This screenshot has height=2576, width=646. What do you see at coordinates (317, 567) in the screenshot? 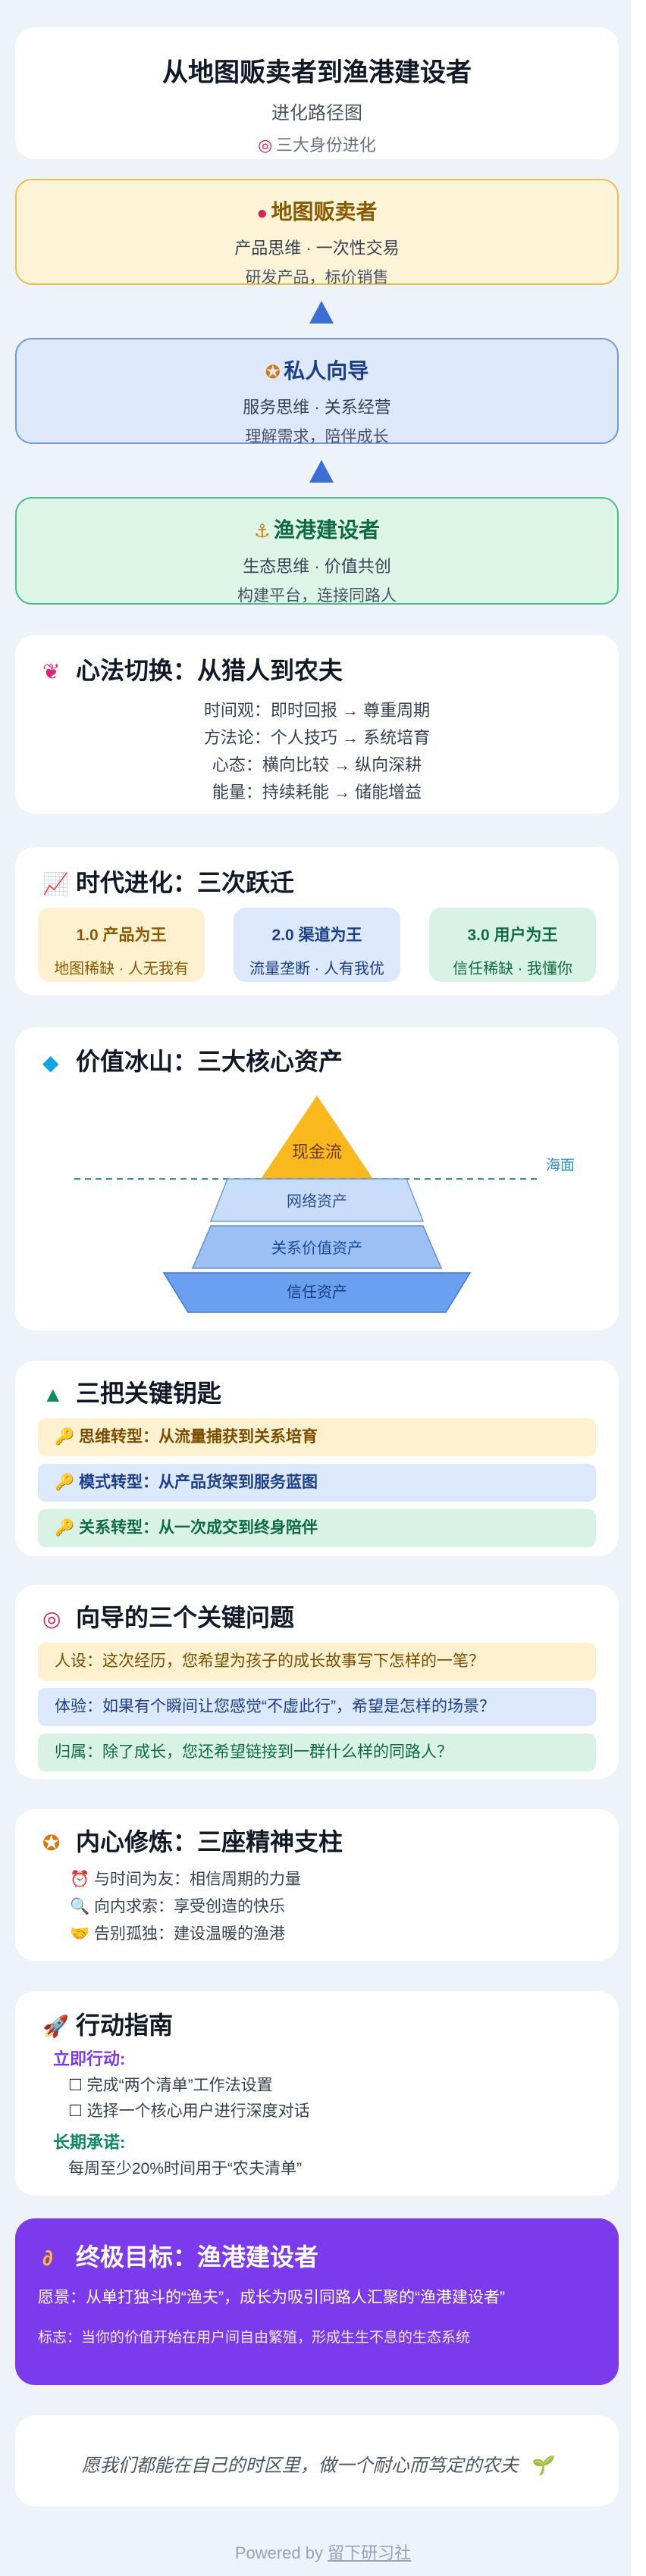
I see `stage-line1: 生态思维 · 价值共创` at bounding box center [317, 567].